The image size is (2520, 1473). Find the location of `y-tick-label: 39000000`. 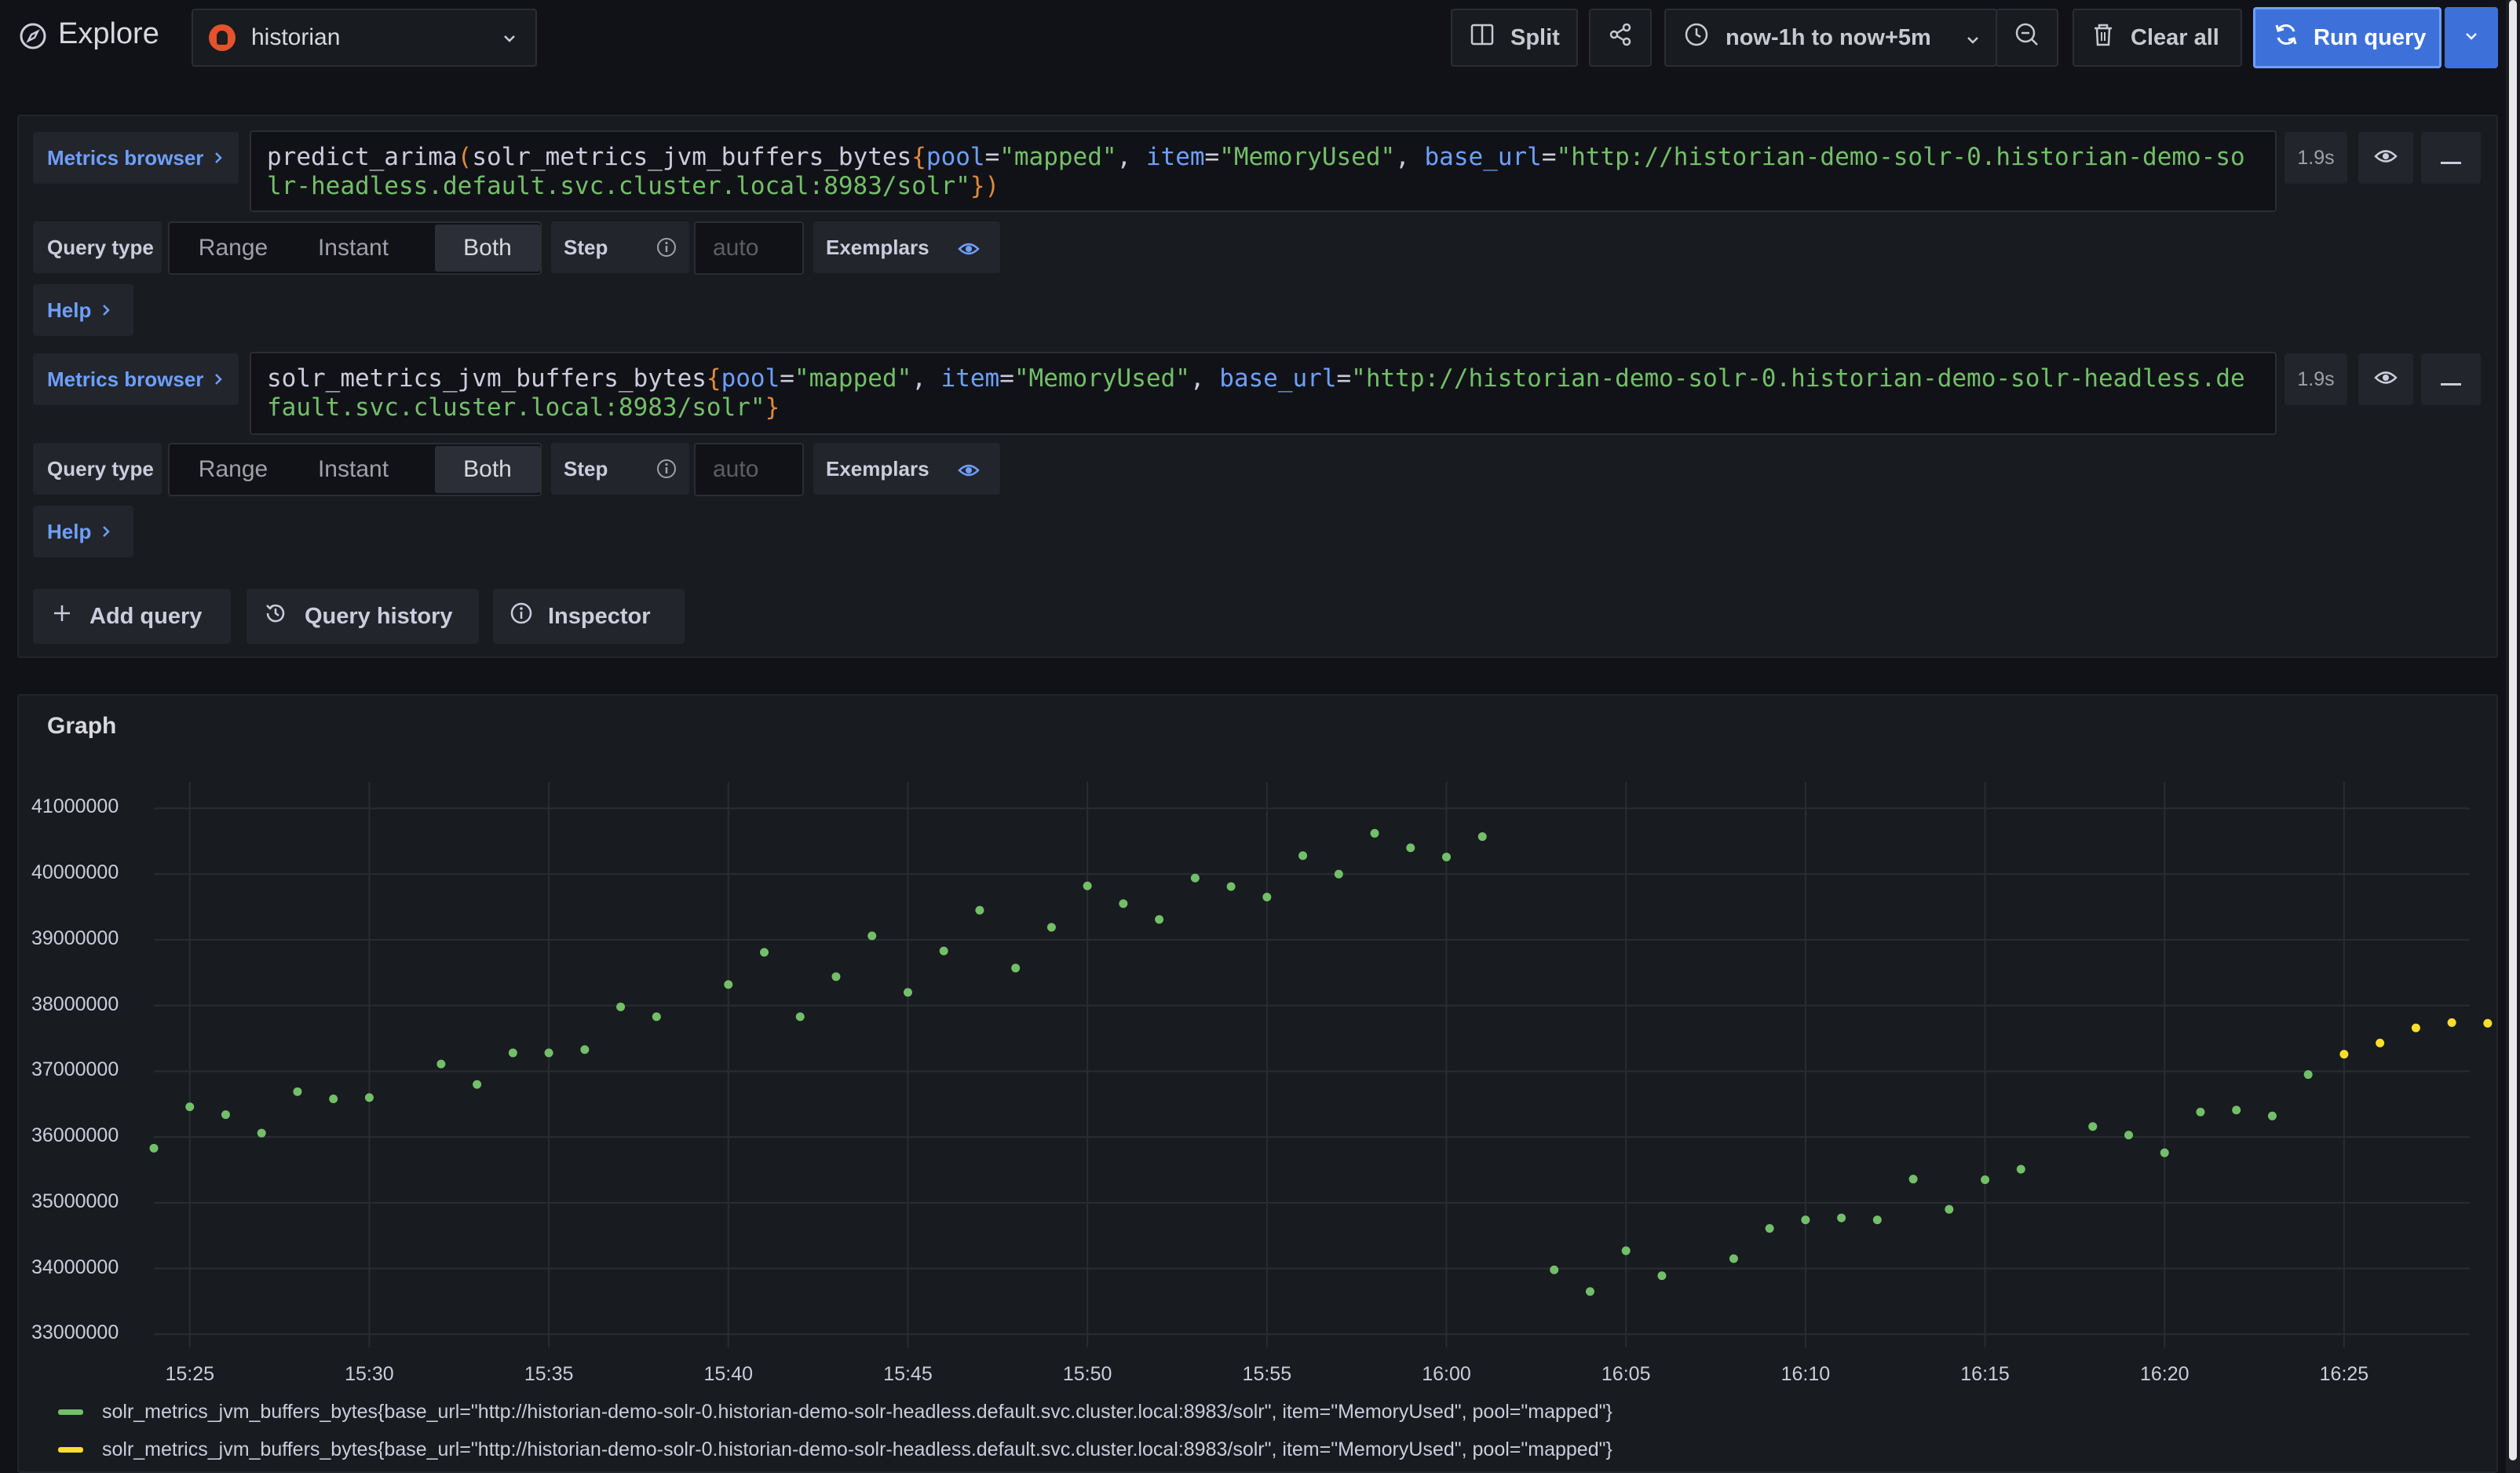

y-tick-label: 39000000 is located at coordinates (75, 938).